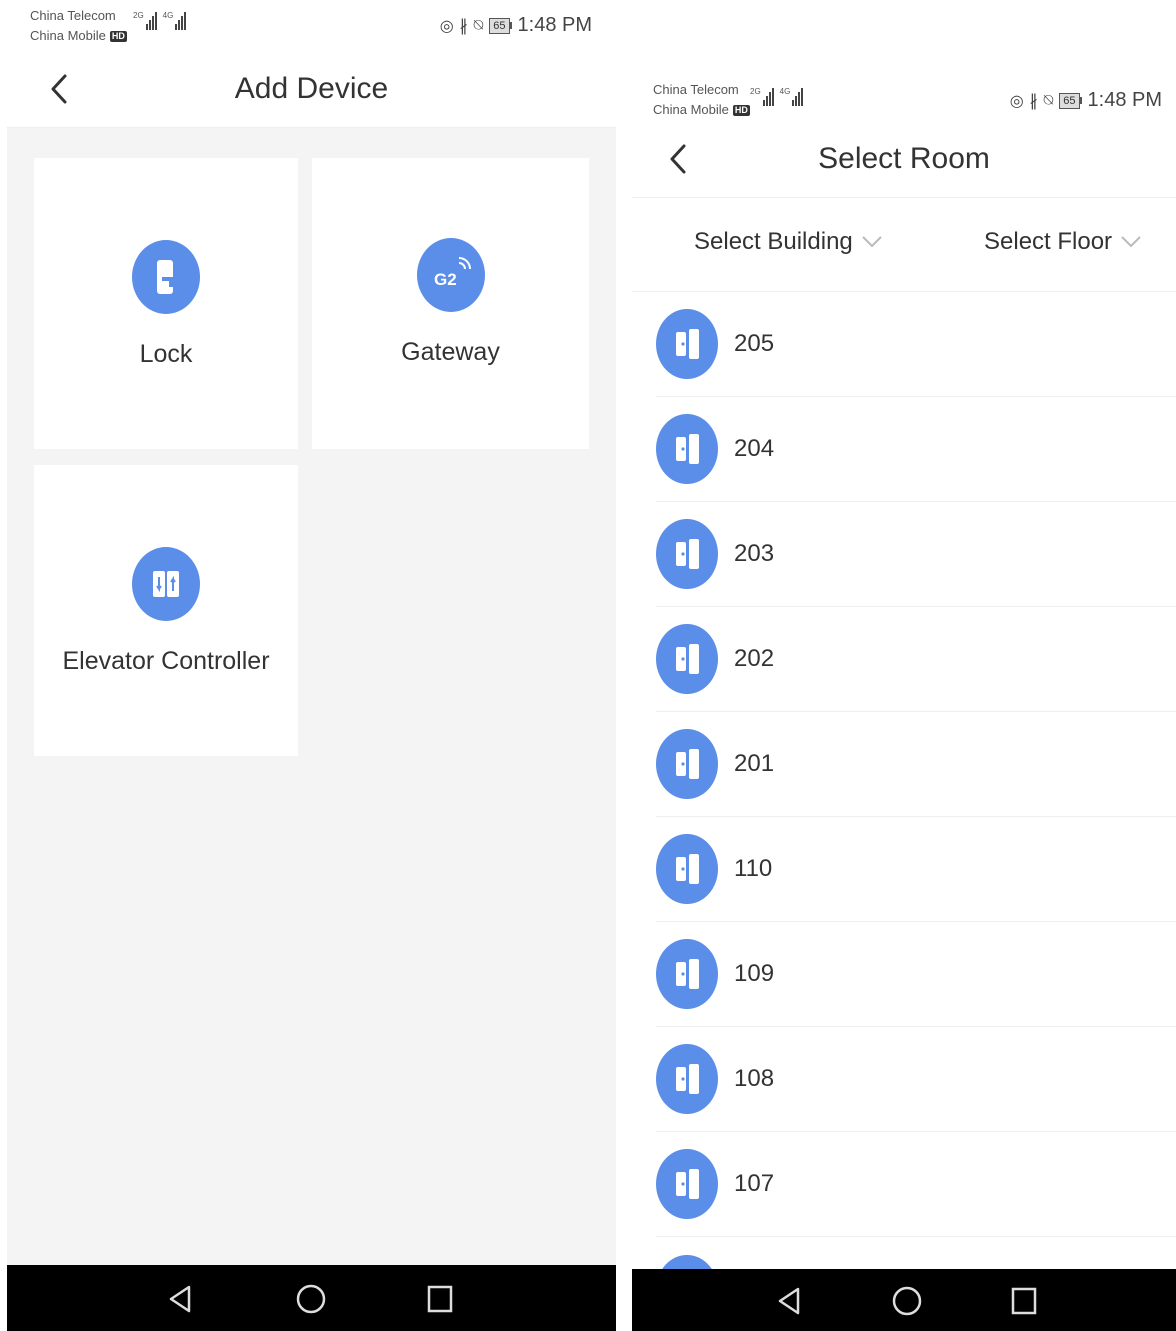 The width and height of the screenshot is (1176, 1331). I want to click on room-row-109: 109, so click(916, 974).